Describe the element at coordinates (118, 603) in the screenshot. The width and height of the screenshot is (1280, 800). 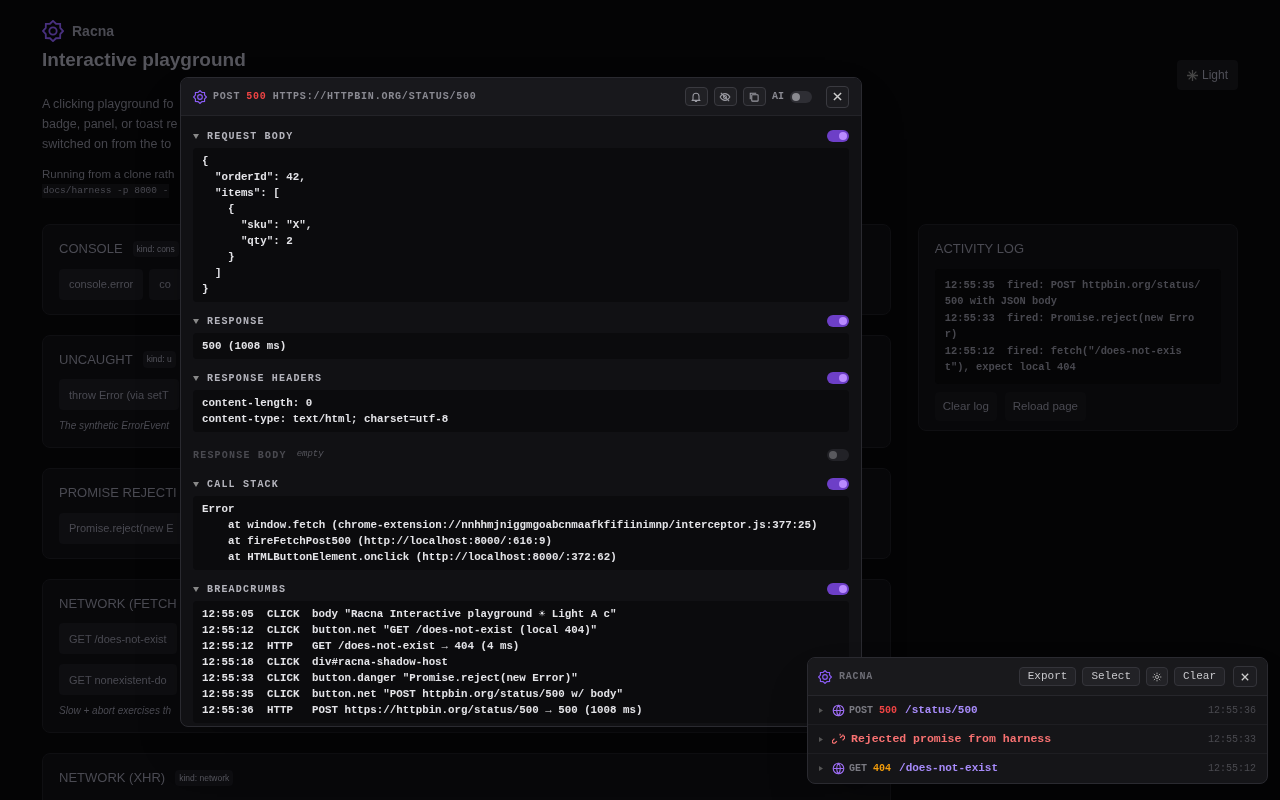
I see `card-title: NETWORK (FETCH` at that location.